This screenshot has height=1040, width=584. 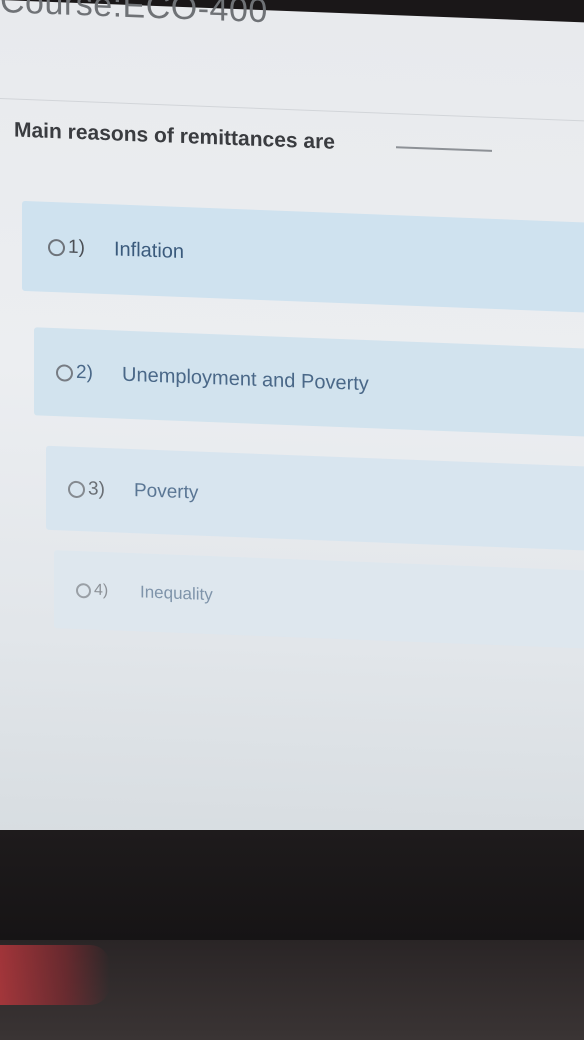 I want to click on answer-option-3: 3) Poverty, so click(x=315, y=498).